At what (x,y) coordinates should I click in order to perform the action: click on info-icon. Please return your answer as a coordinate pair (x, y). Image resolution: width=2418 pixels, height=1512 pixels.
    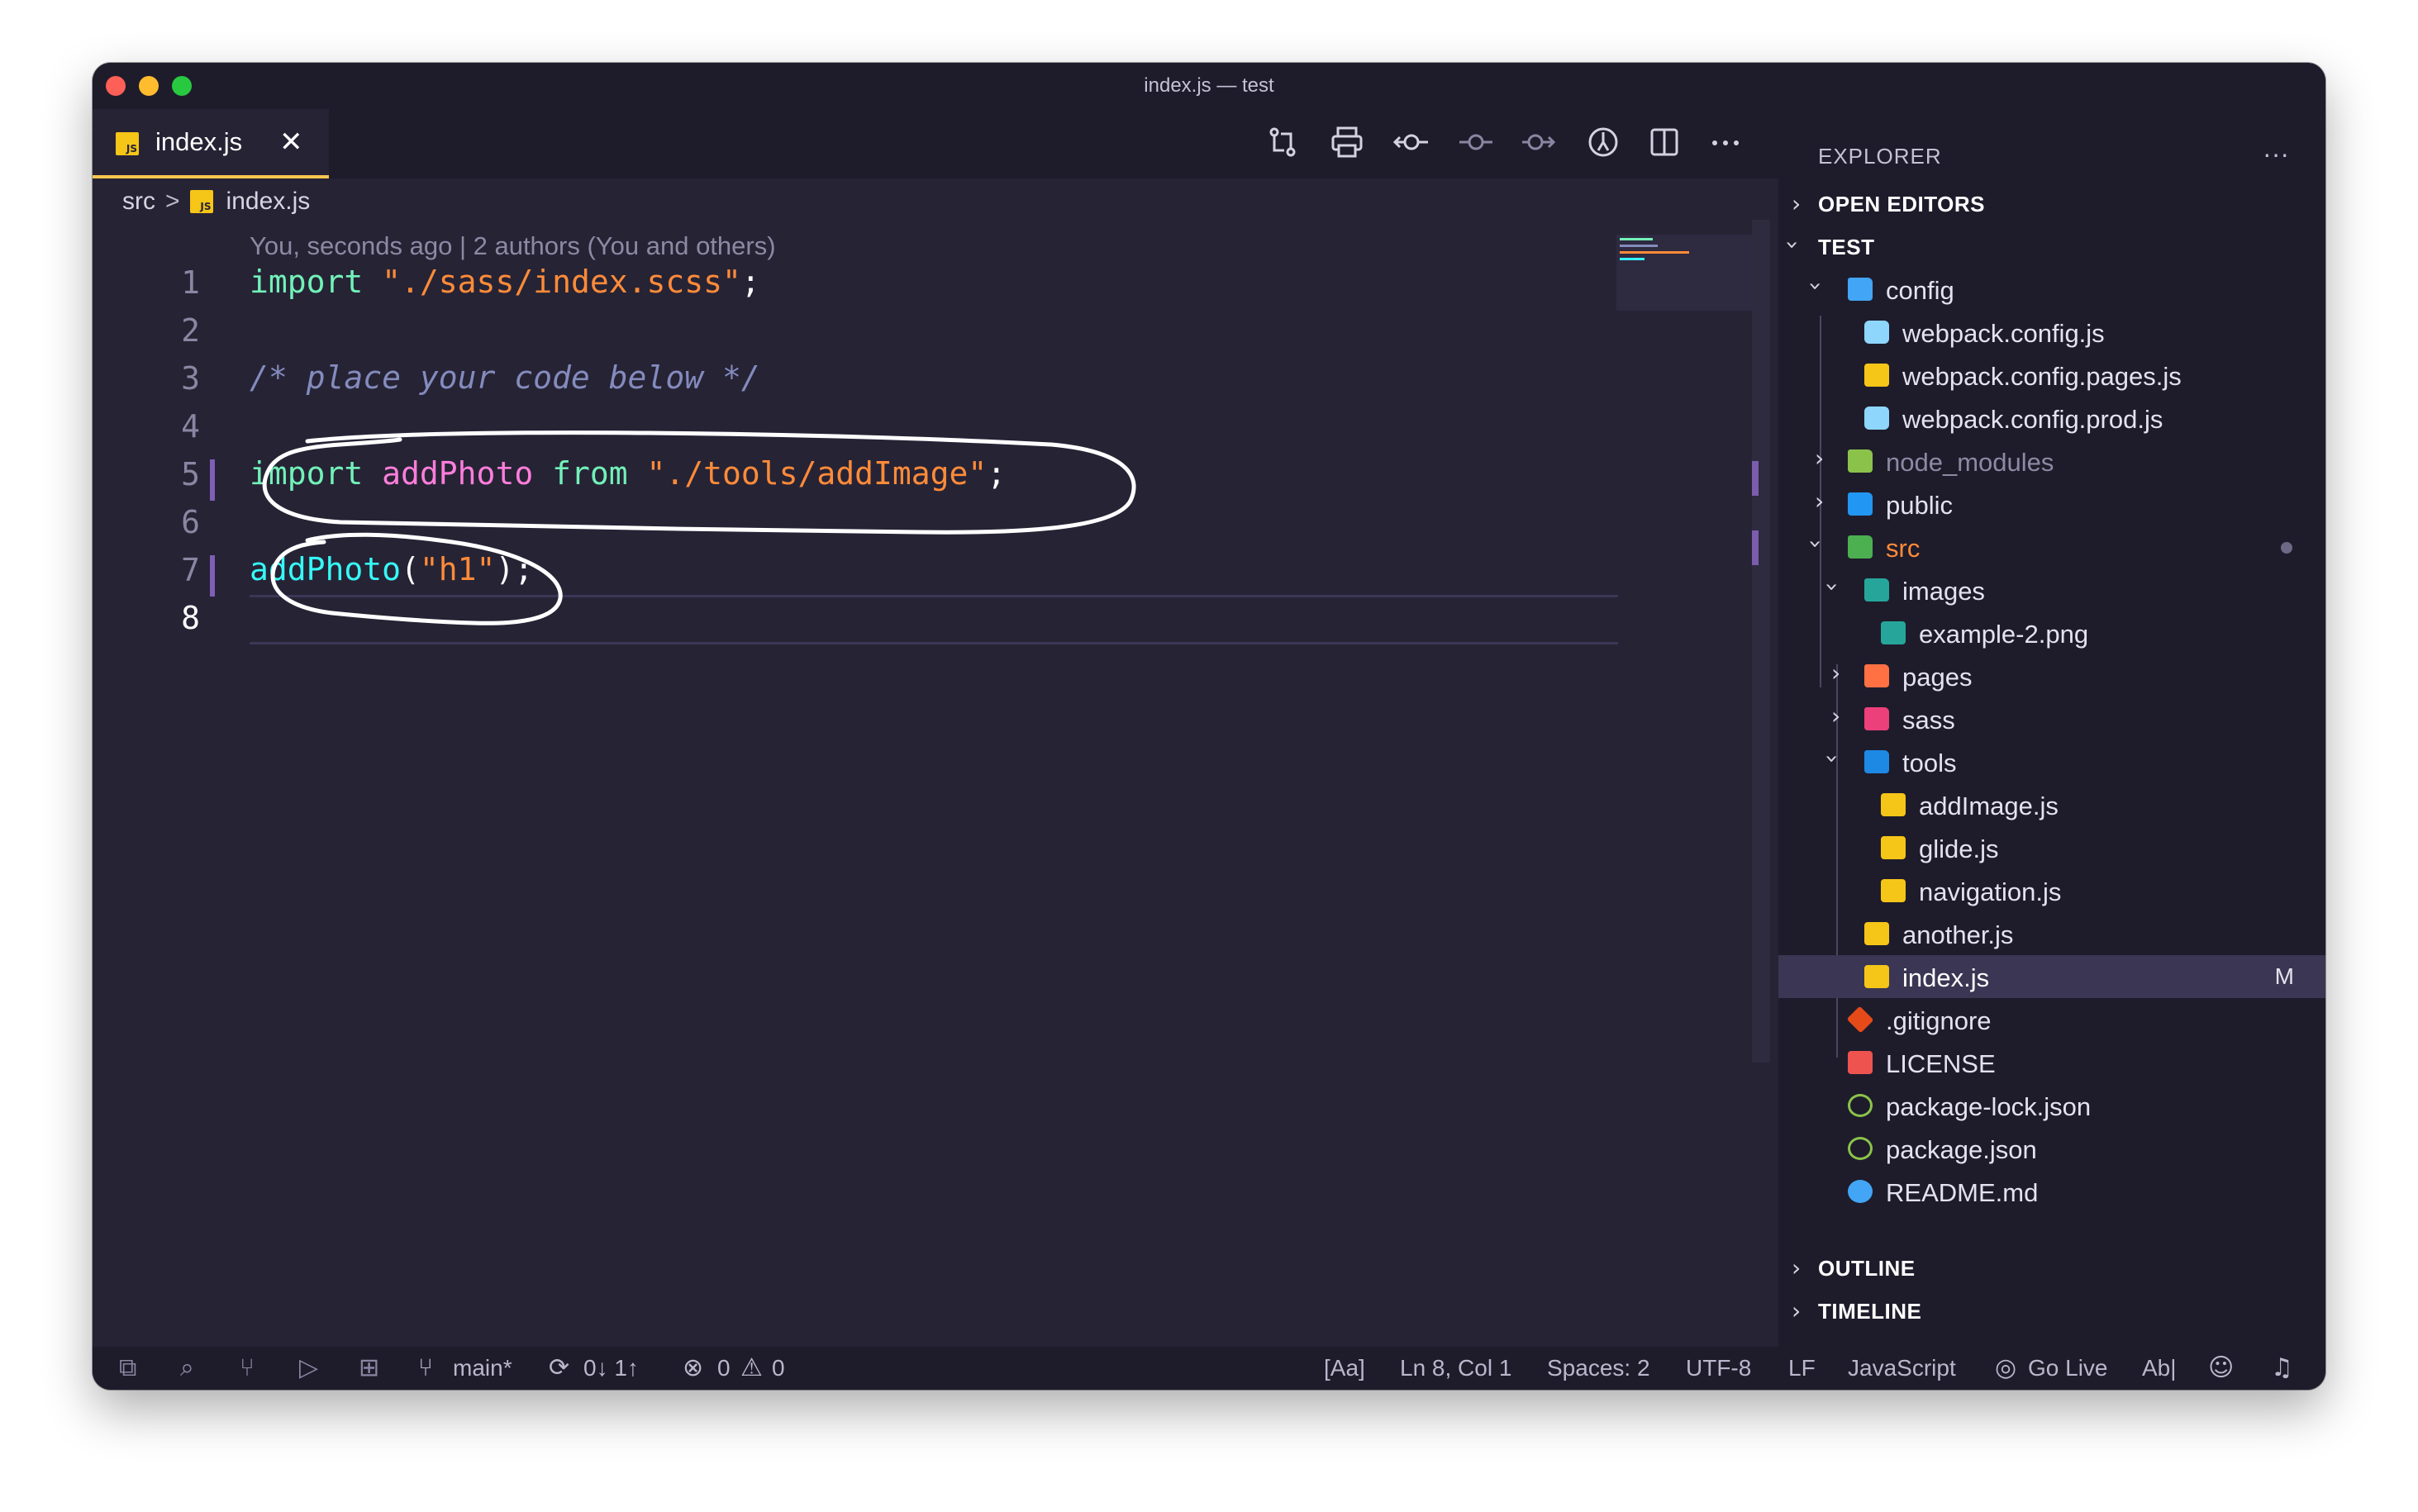
    Looking at the image, I should click on (1860, 1191).